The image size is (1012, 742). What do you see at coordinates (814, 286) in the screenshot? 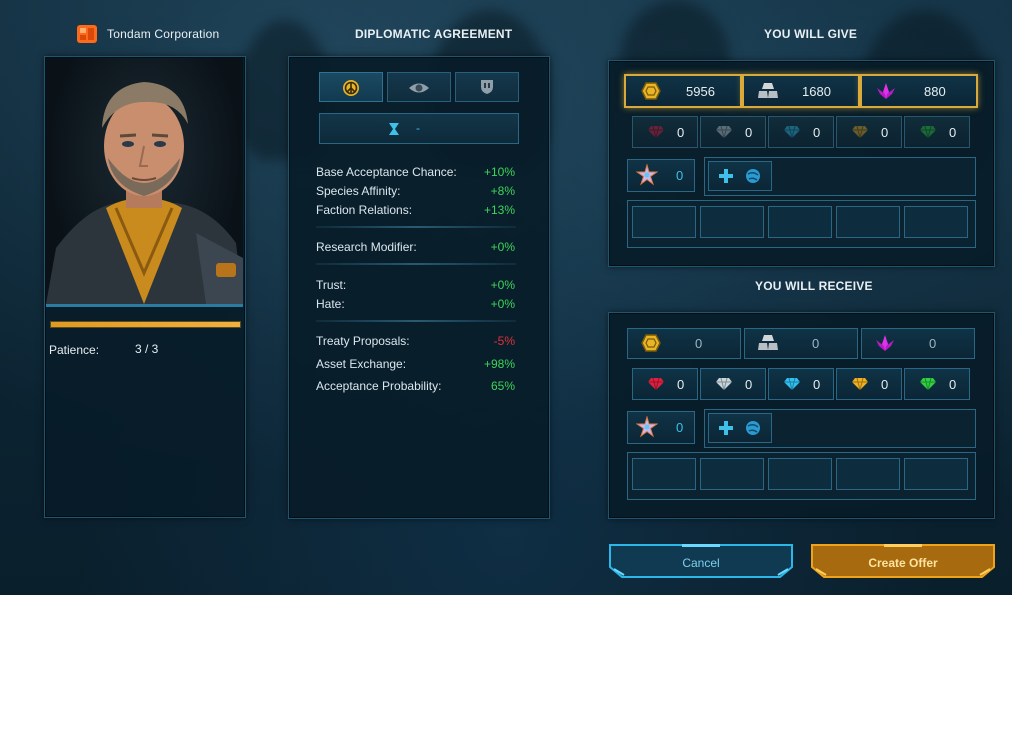
I see `receive-title: YOU WILL RECEIVE` at bounding box center [814, 286].